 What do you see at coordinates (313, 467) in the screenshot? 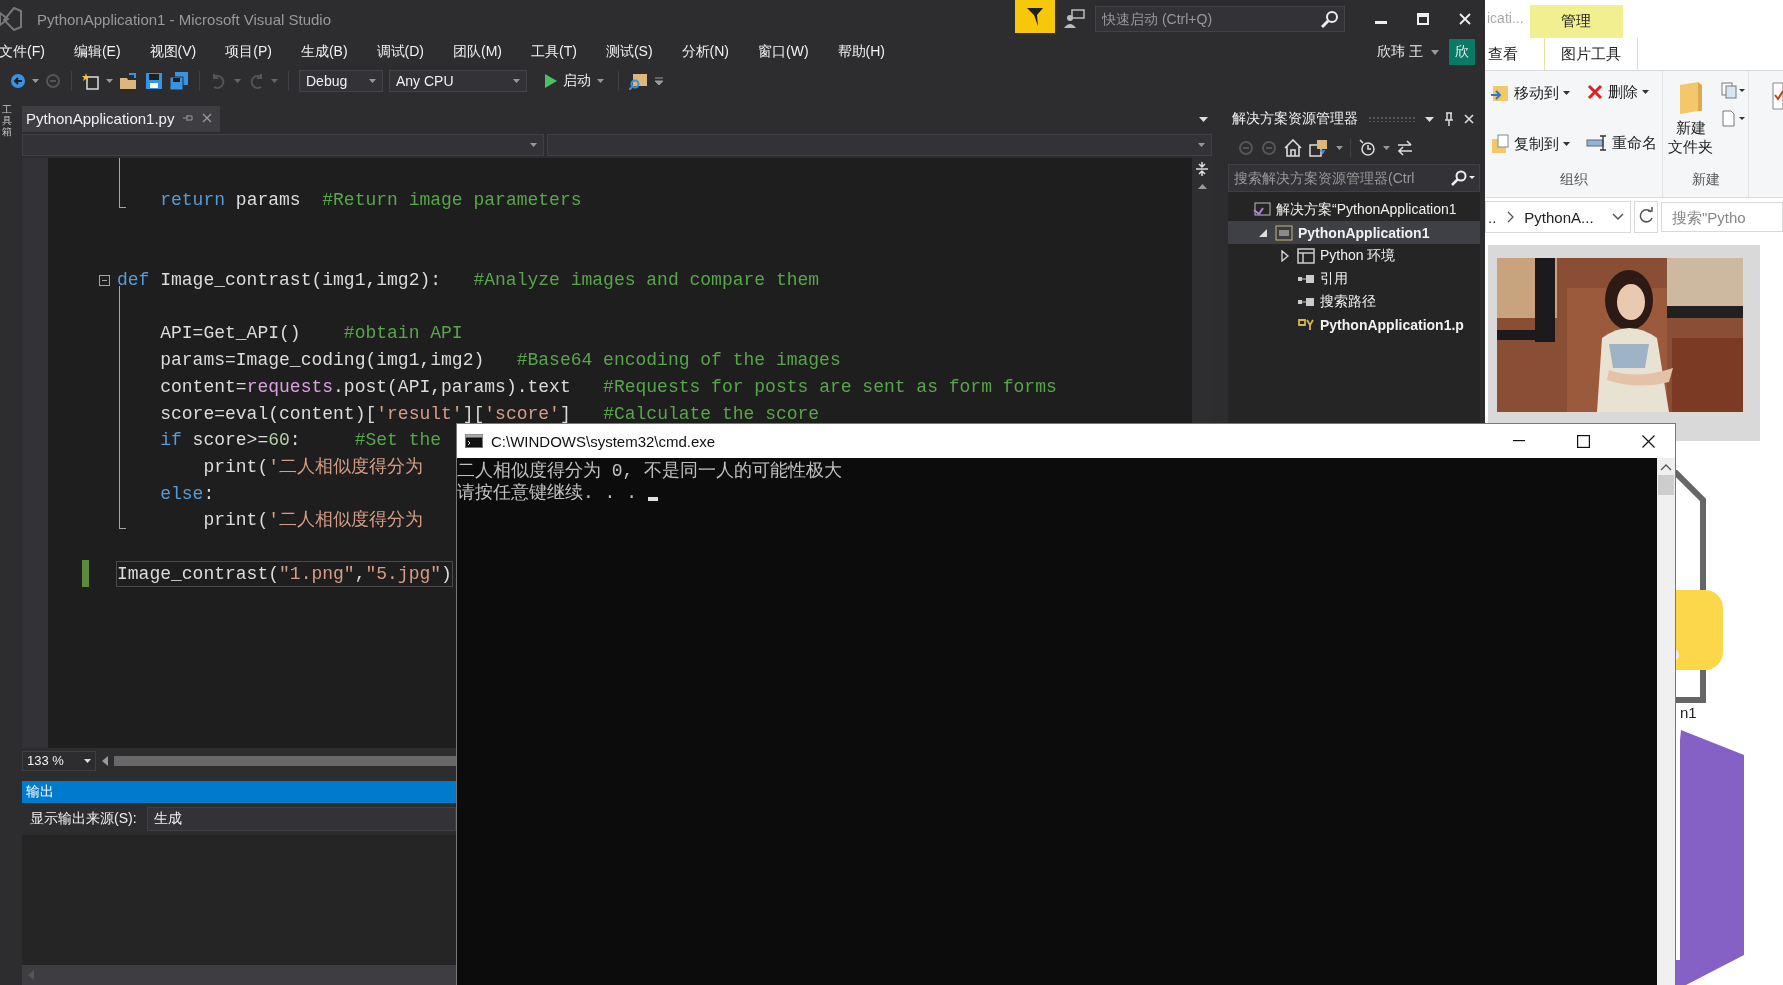
I see `code-line: print('二人相似度得分为` at bounding box center [313, 467].